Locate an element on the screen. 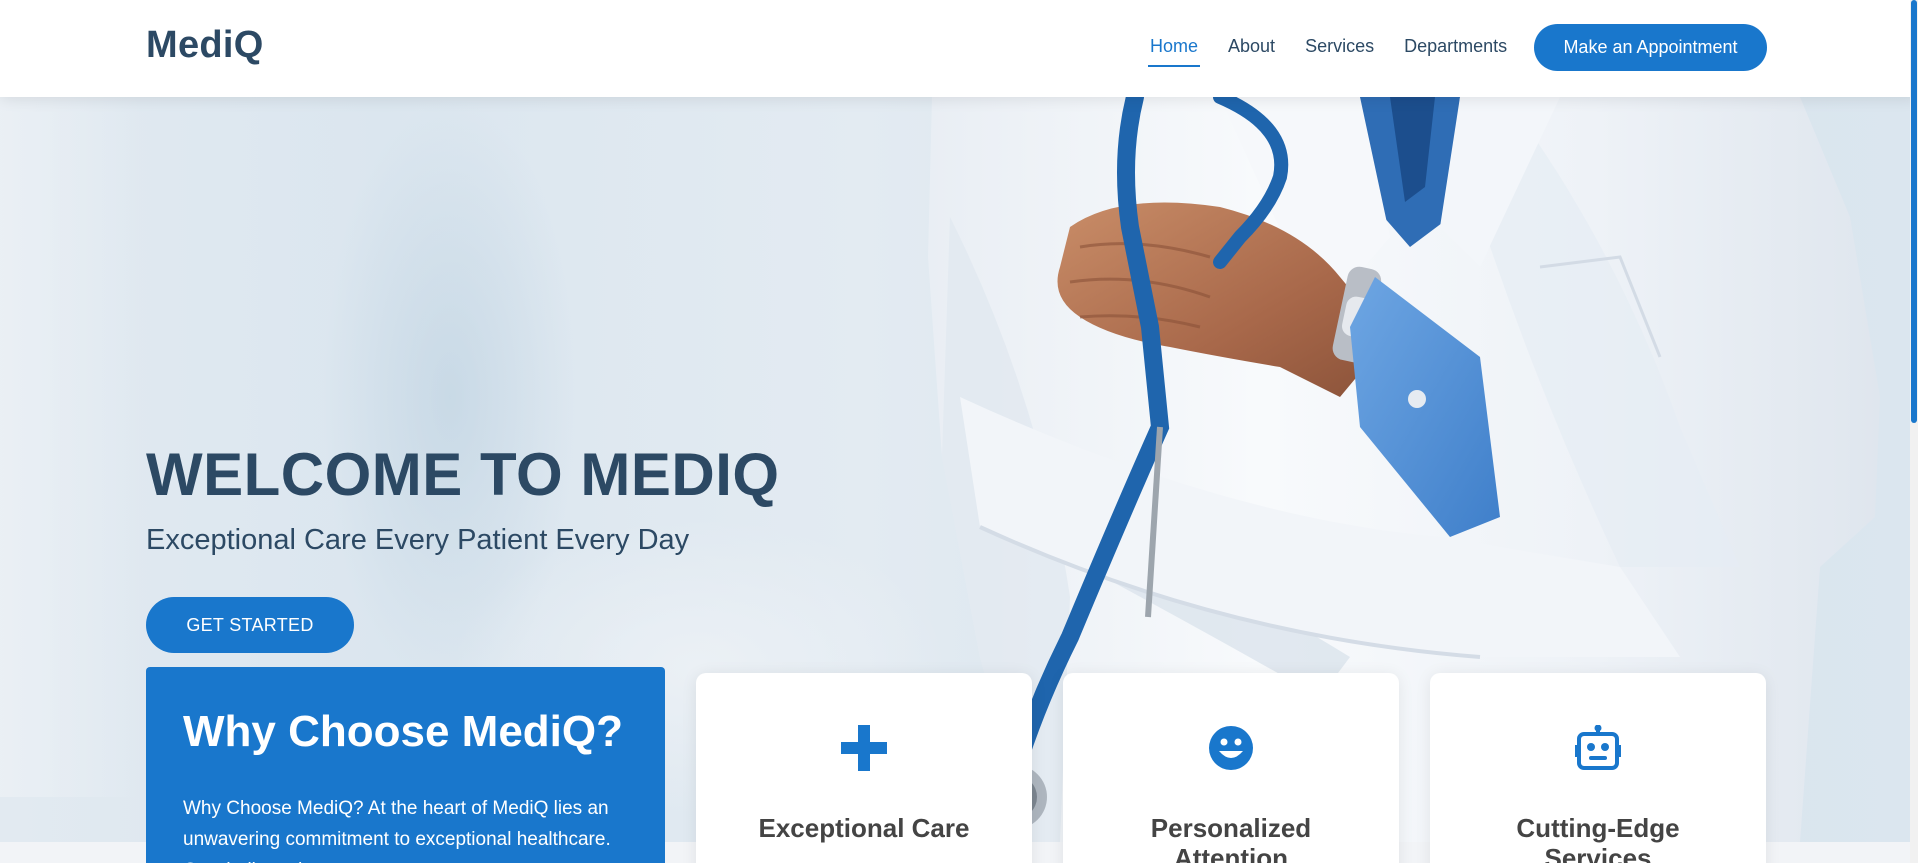  nav-item-home: Home is located at coordinates (1174, 51).